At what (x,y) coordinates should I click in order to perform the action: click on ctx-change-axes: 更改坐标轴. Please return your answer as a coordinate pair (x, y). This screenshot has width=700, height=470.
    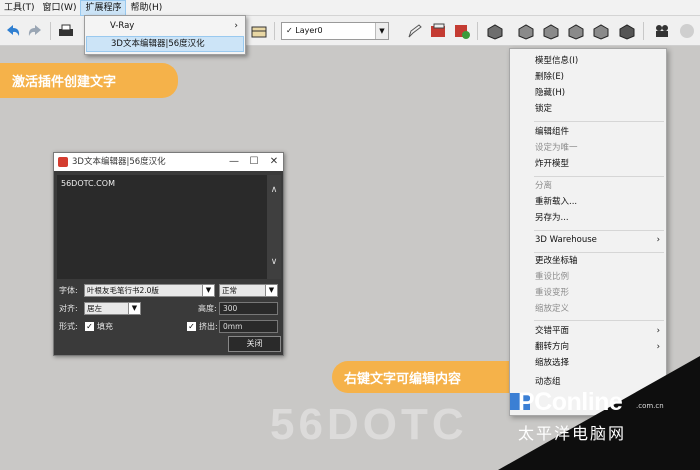
    Looking at the image, I should click on (588, 261).